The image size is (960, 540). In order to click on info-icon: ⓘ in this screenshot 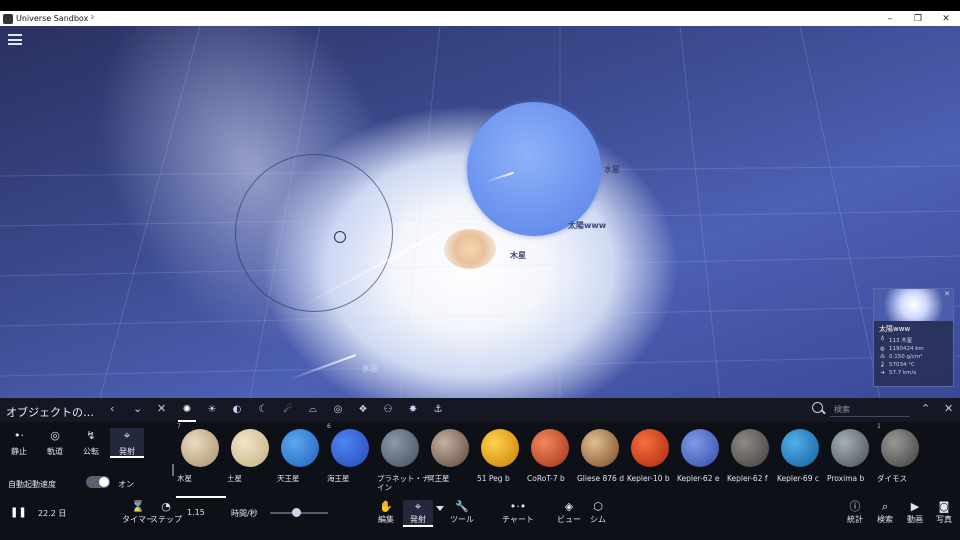, I will do `click(855, 506)`.